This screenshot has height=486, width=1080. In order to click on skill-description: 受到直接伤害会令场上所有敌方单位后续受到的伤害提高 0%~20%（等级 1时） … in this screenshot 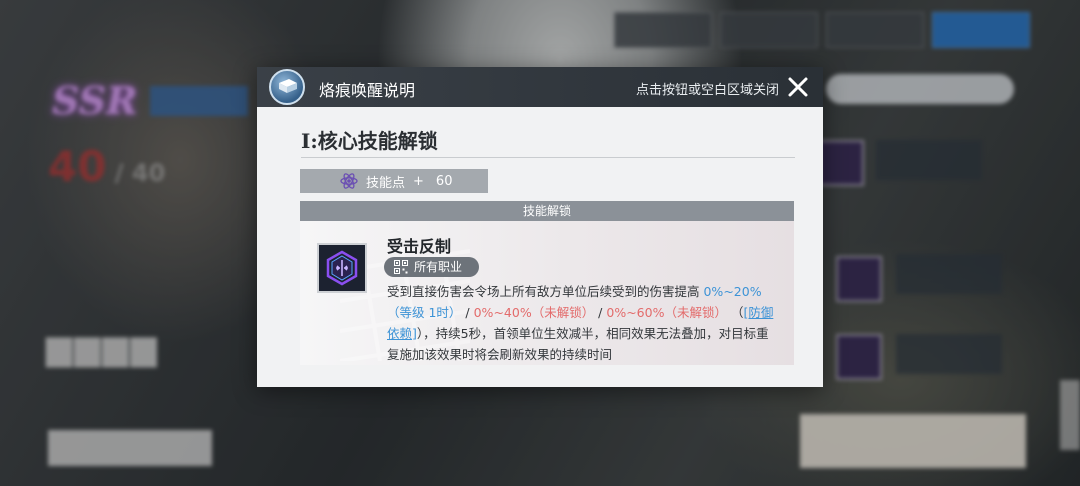, I will do `click(583, 323)`.